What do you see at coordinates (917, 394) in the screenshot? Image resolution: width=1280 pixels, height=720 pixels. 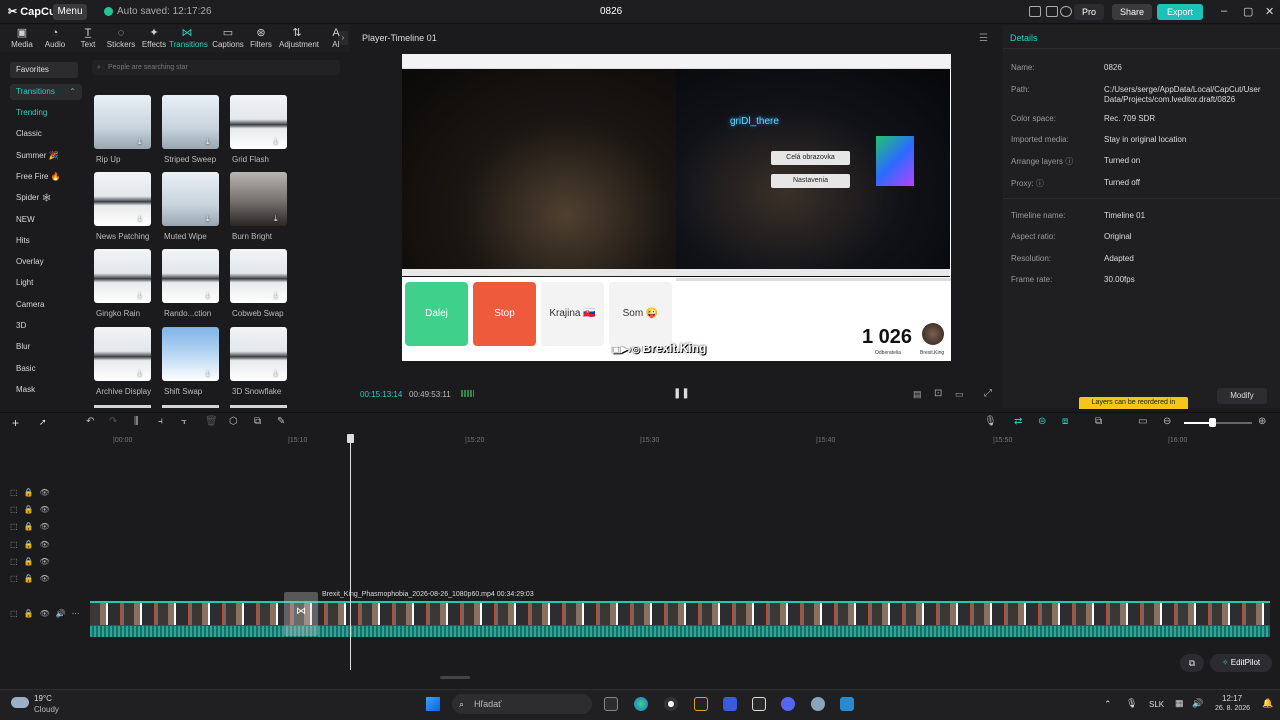 I see `quality-icon: ▤` at bounding box center [917, 394].